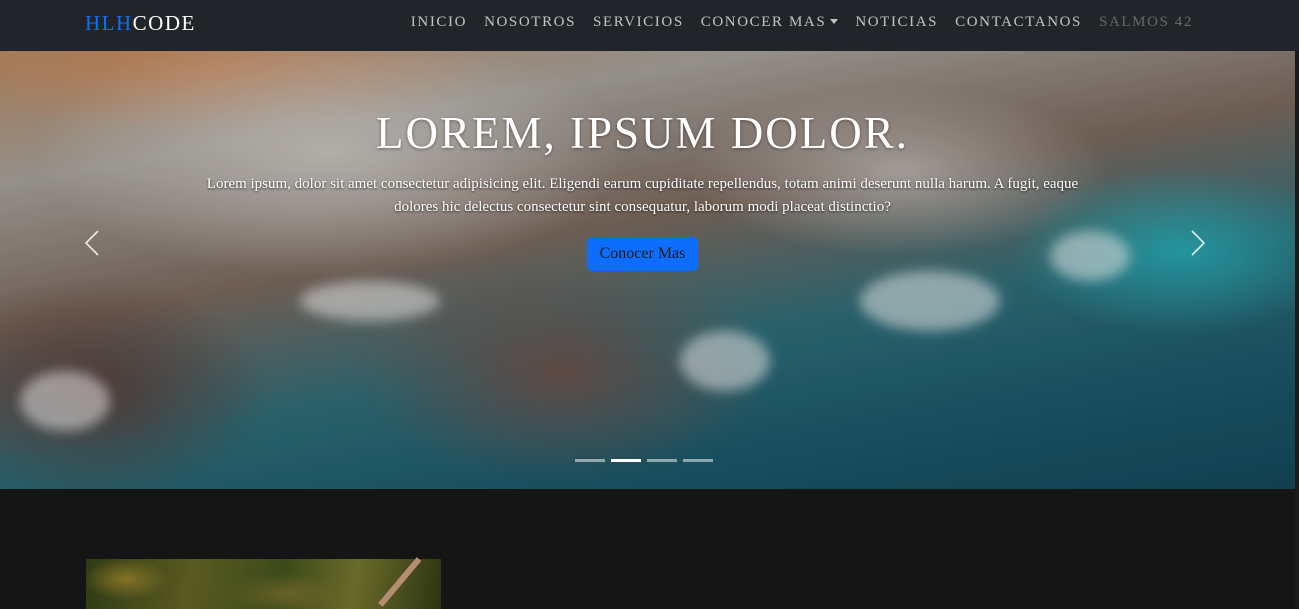 This screenshot has width=1299, height=609. Describe the element at coordinates (109, 23) in the screenshot. I see `brand-part-1: HLH` at that location.